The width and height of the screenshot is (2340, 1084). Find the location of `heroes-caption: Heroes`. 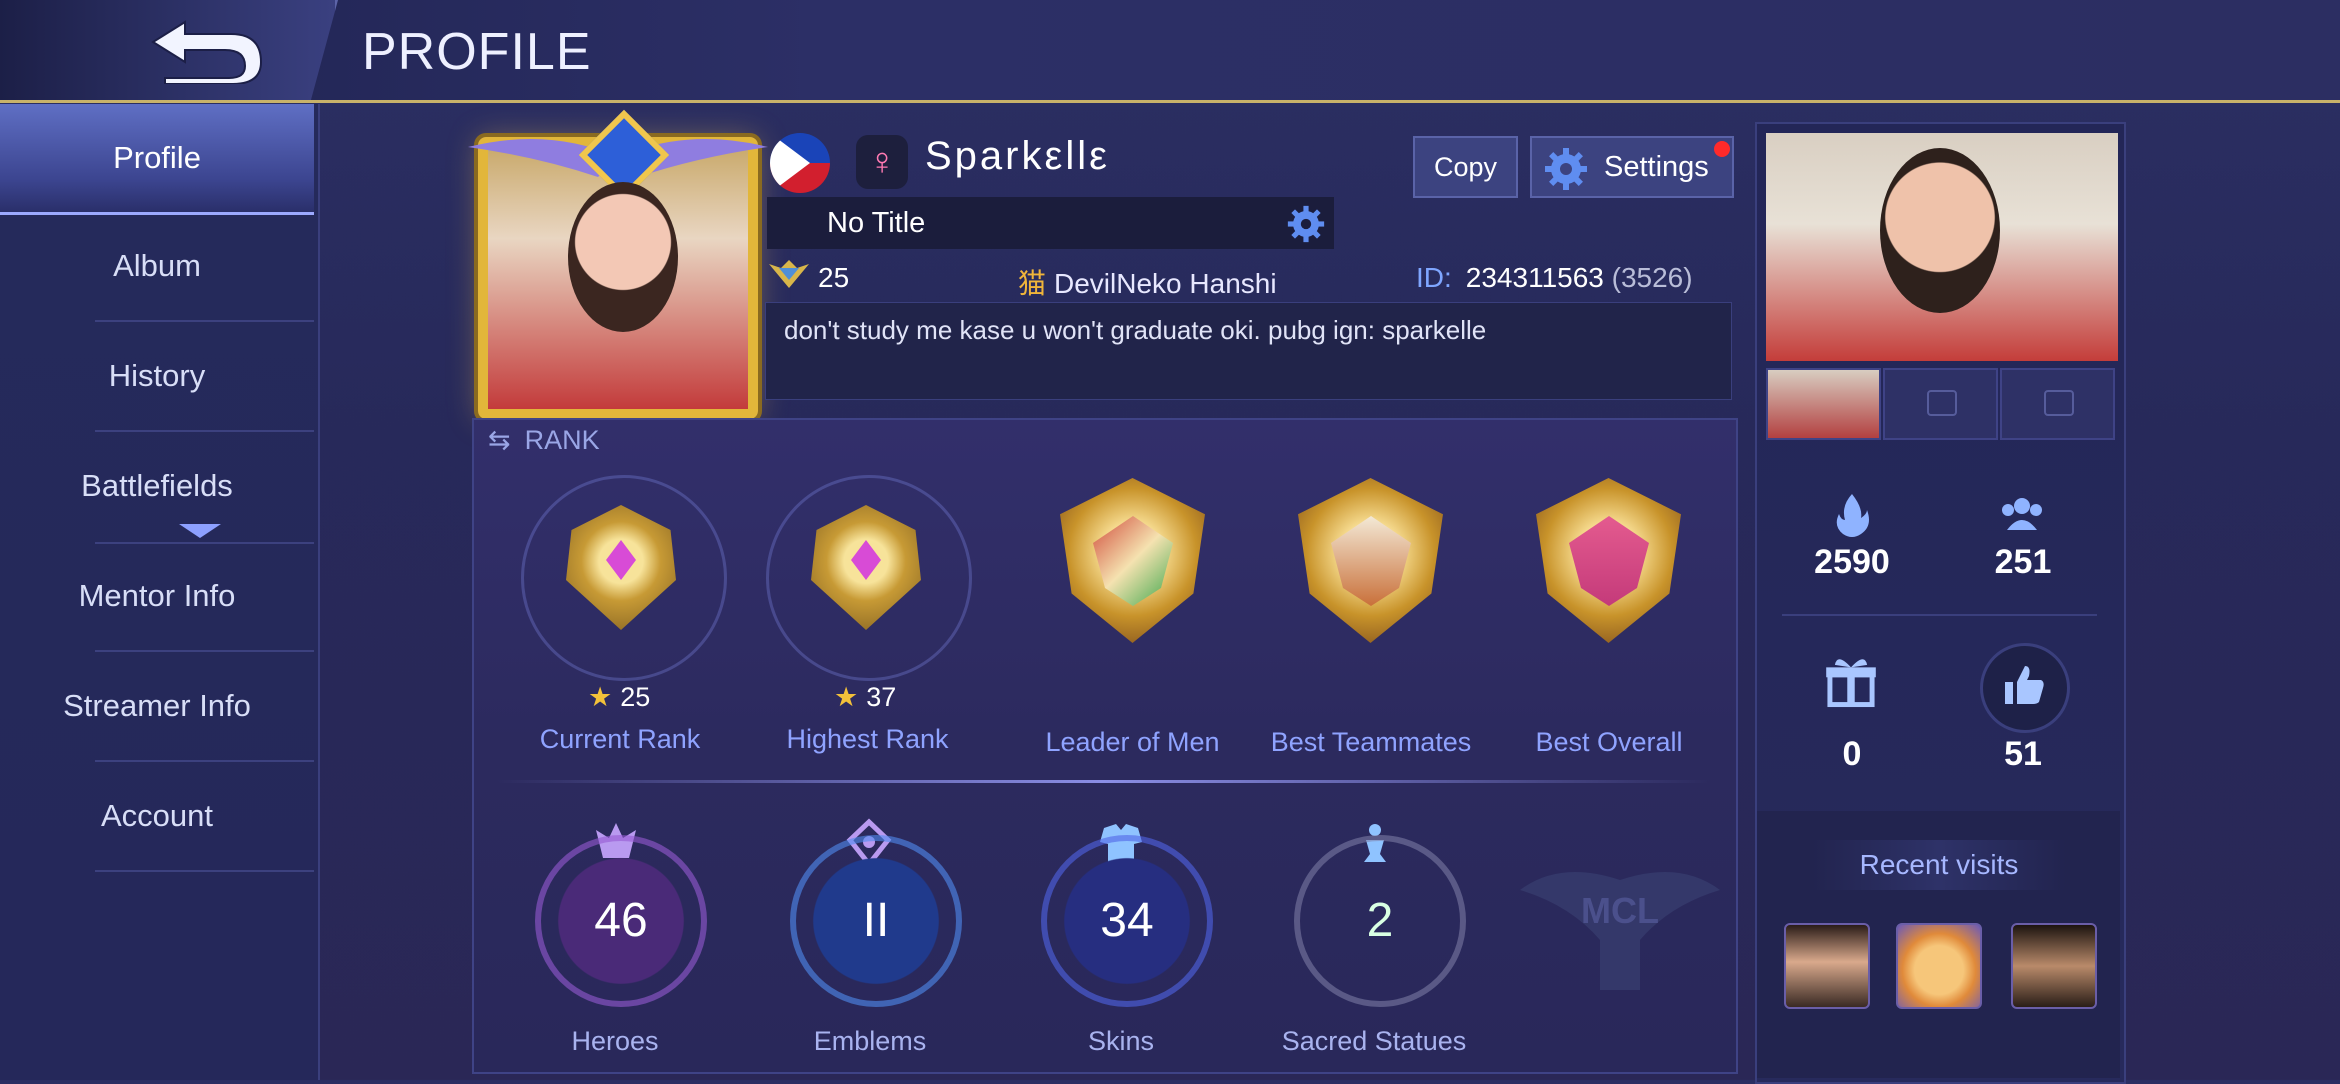

heroes-caption: Heroes is located at coordinates (615, 1041).